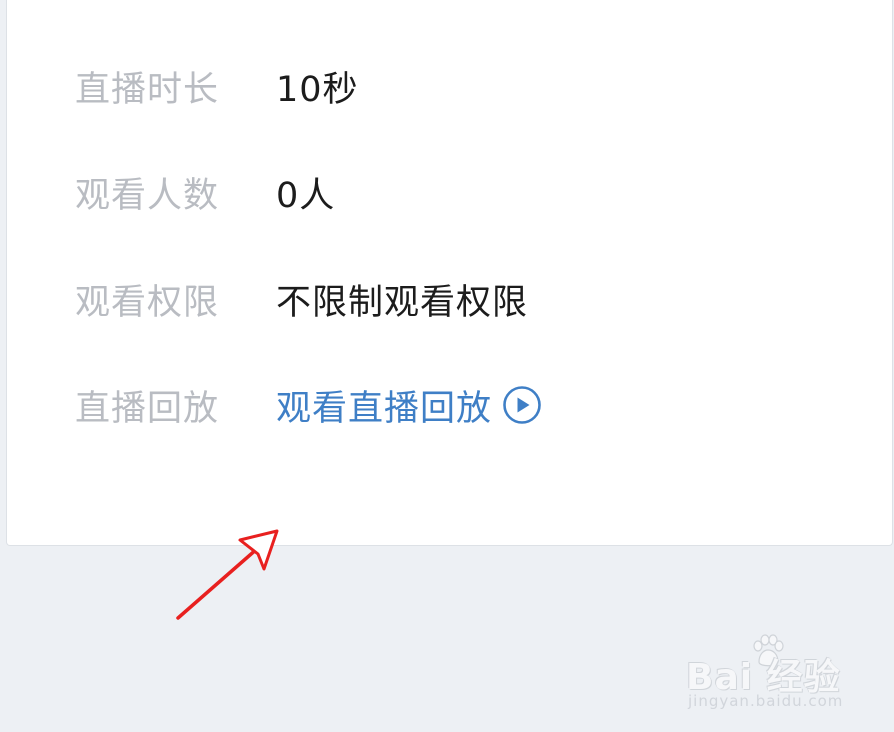  I want to click on permission-value: 不限制观看权限, so click(402, 302).